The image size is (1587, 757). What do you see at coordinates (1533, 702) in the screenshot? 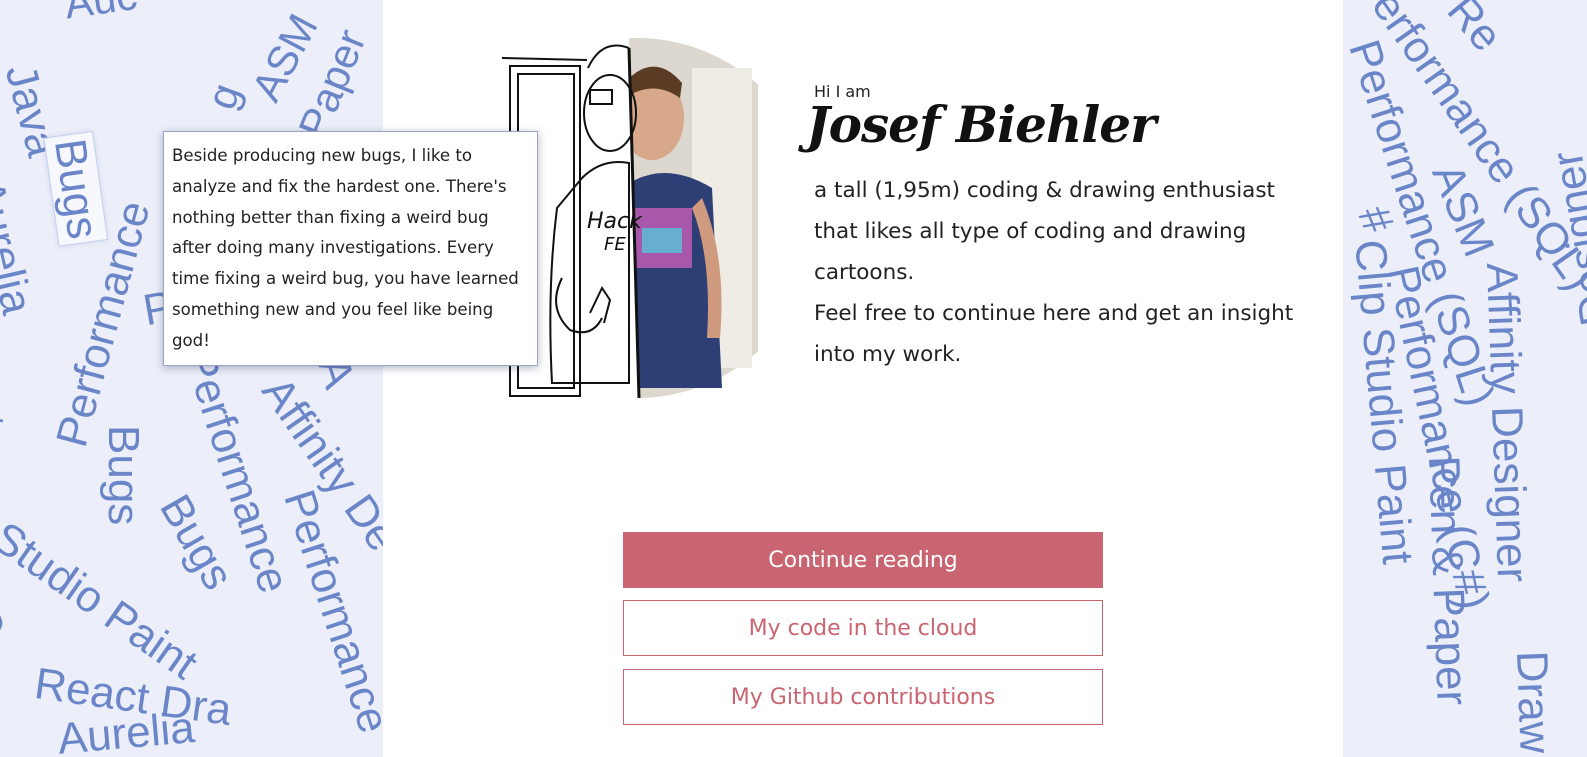
I see `cloud-word: Draw` at bounding box center [1533, 702].